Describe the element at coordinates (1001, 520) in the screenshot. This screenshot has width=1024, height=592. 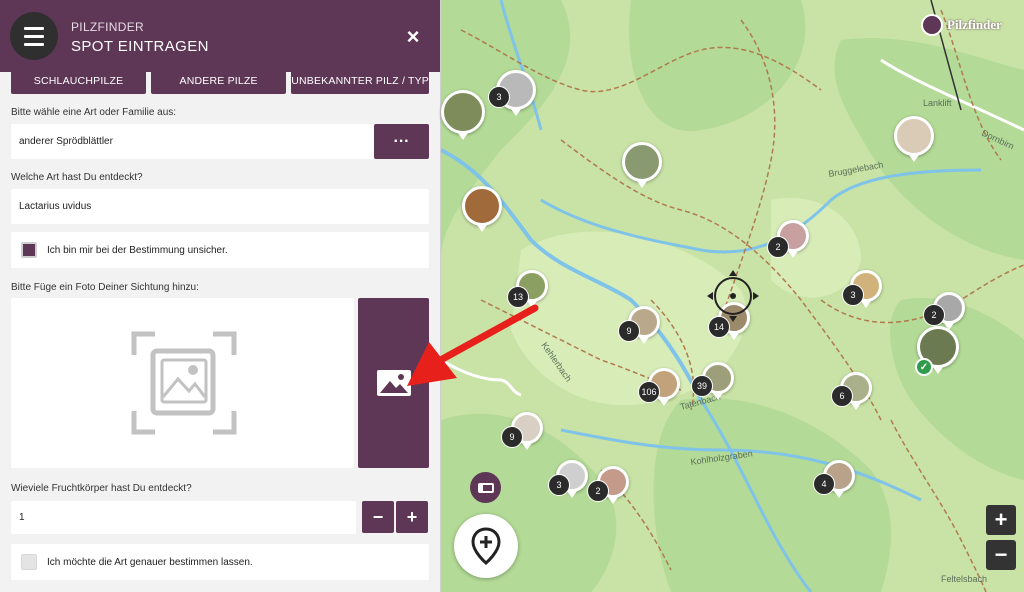
I see `zoom-in-button: +` at that location.